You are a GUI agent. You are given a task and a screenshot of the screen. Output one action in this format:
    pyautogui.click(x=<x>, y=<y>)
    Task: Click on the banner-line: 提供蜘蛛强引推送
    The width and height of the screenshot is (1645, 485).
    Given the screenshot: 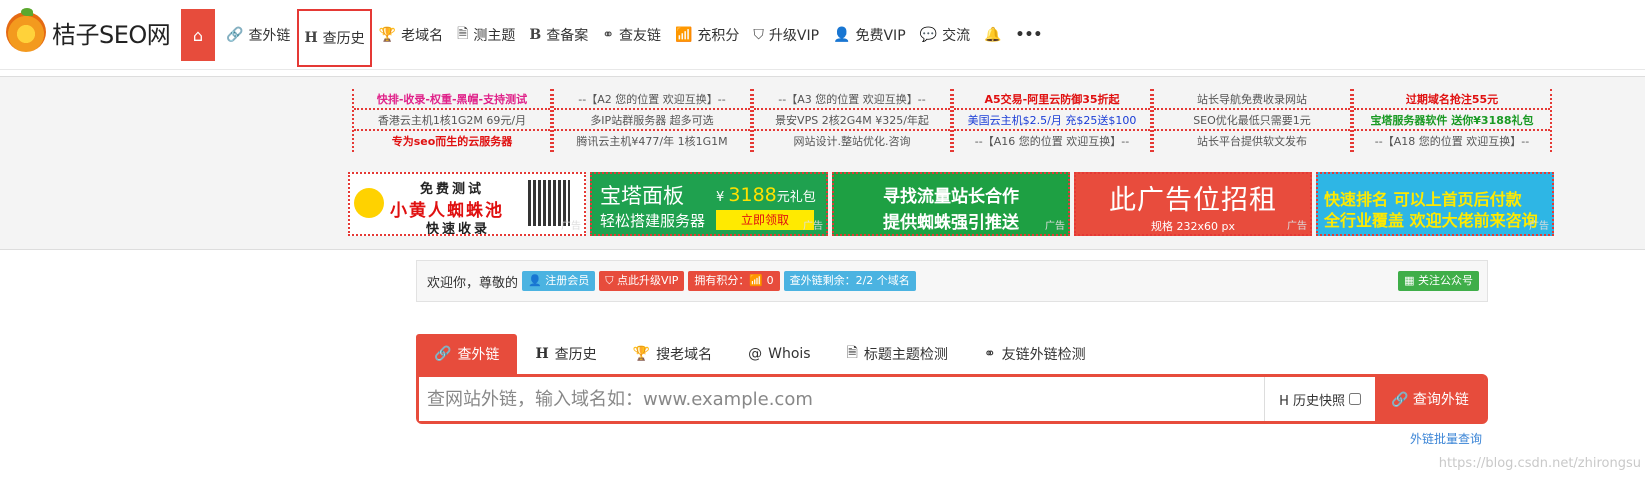 What is the action you would take?
    pyautogui.click(x=951, y=223)
    